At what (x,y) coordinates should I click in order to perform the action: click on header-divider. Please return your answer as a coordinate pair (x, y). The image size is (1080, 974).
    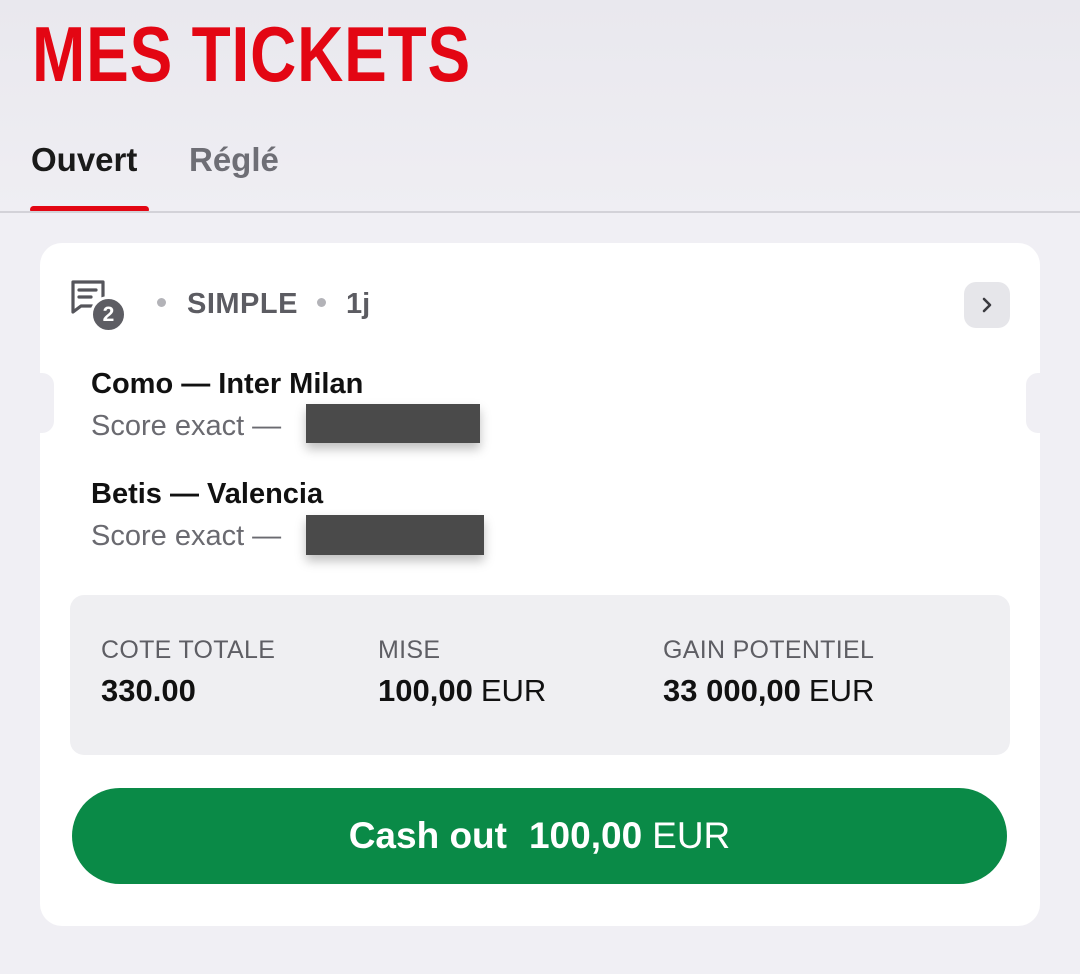
    Looking at the image, I should click on (540, 212).